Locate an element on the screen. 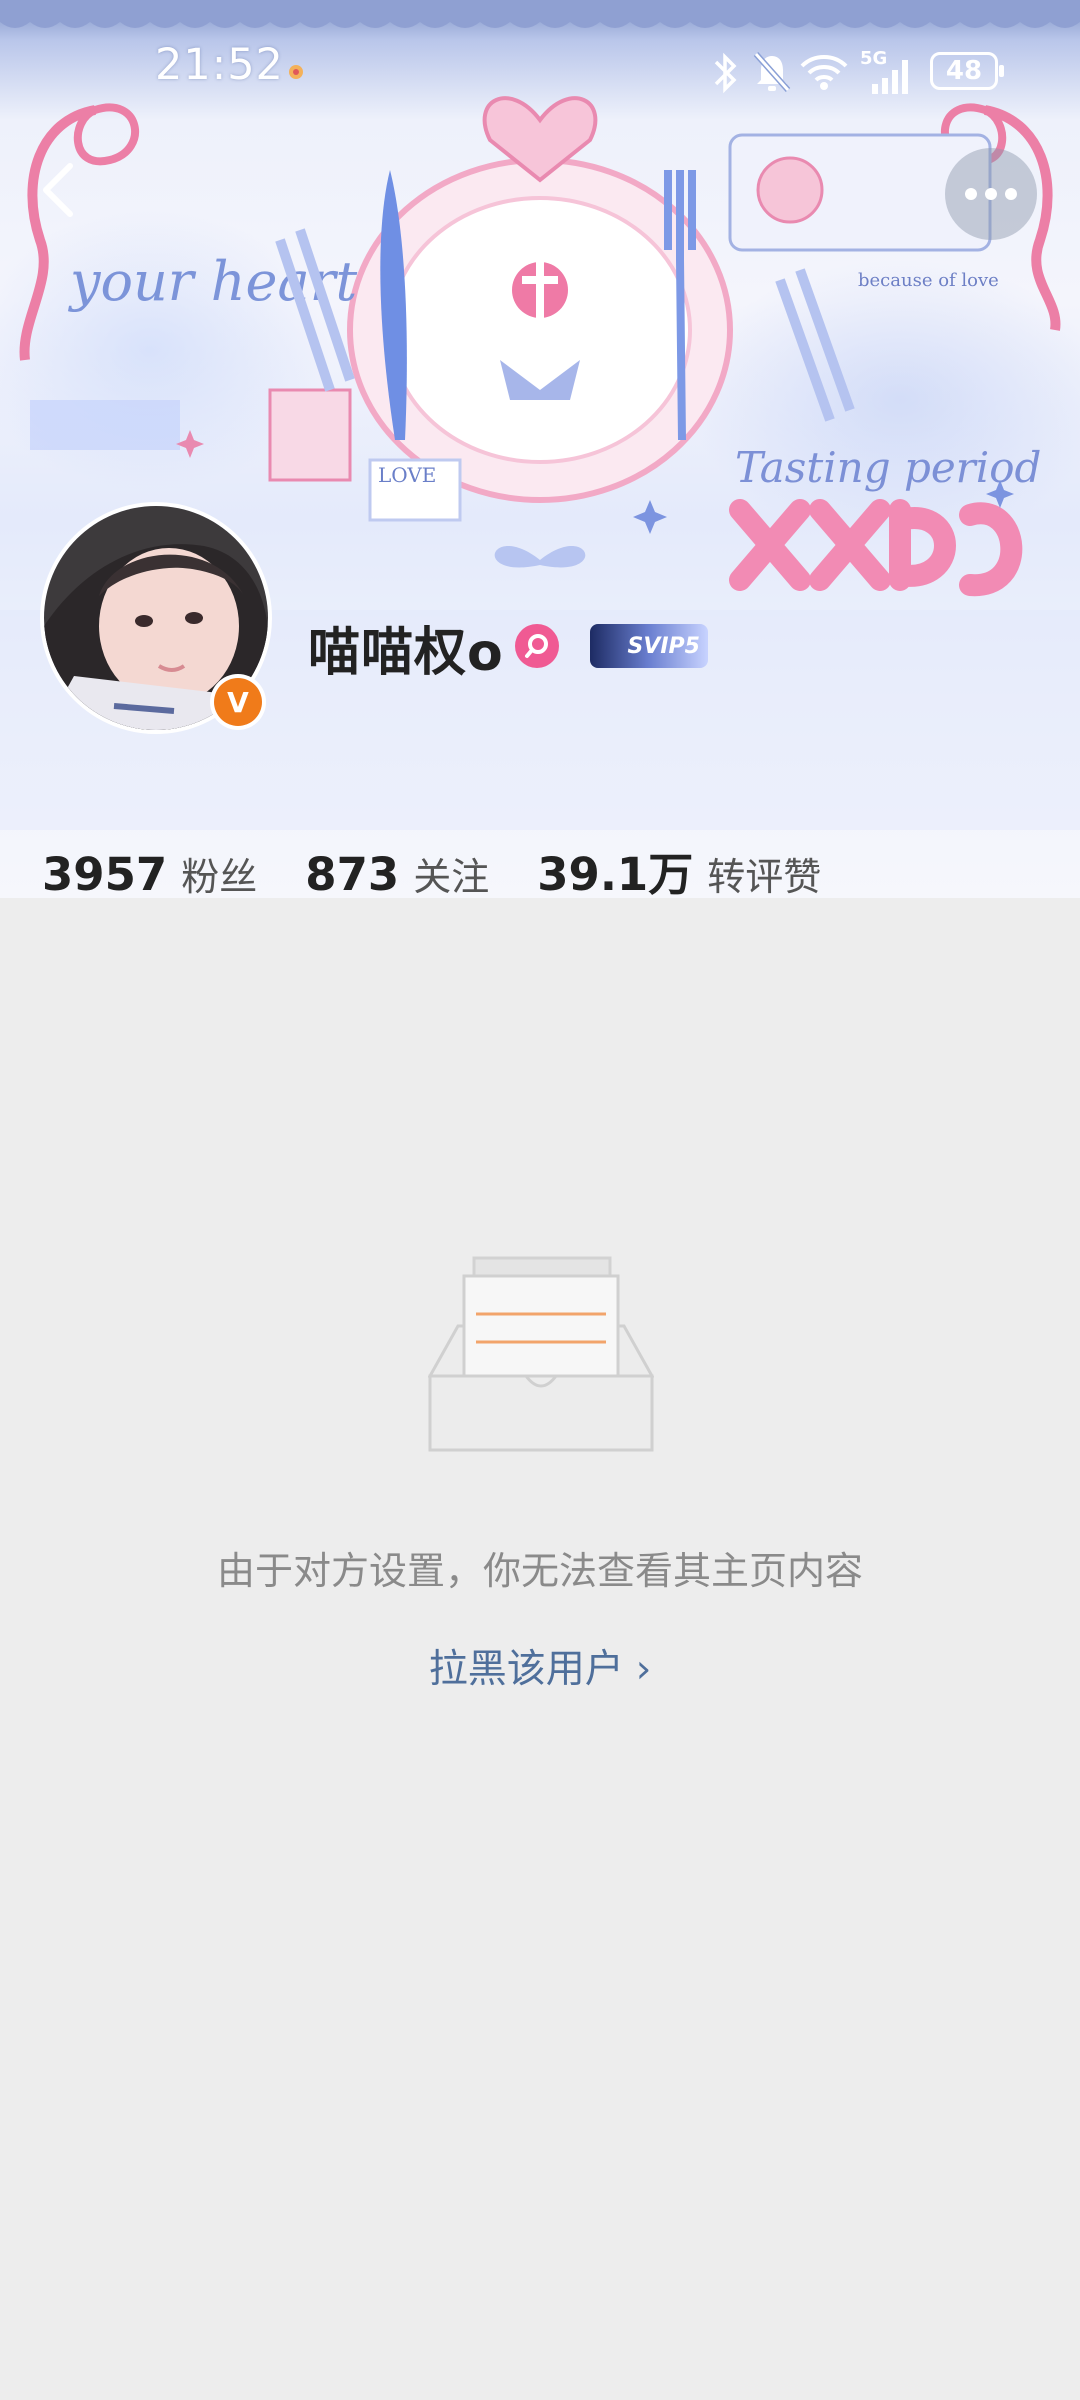  pink-search-badge is located at coordinates (537, 646).